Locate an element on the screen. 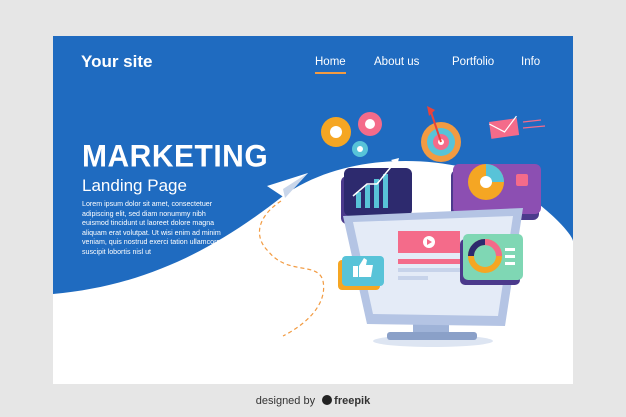 The image size is (626, 417). pie-chart-icon is located at coordinates (486, 182).